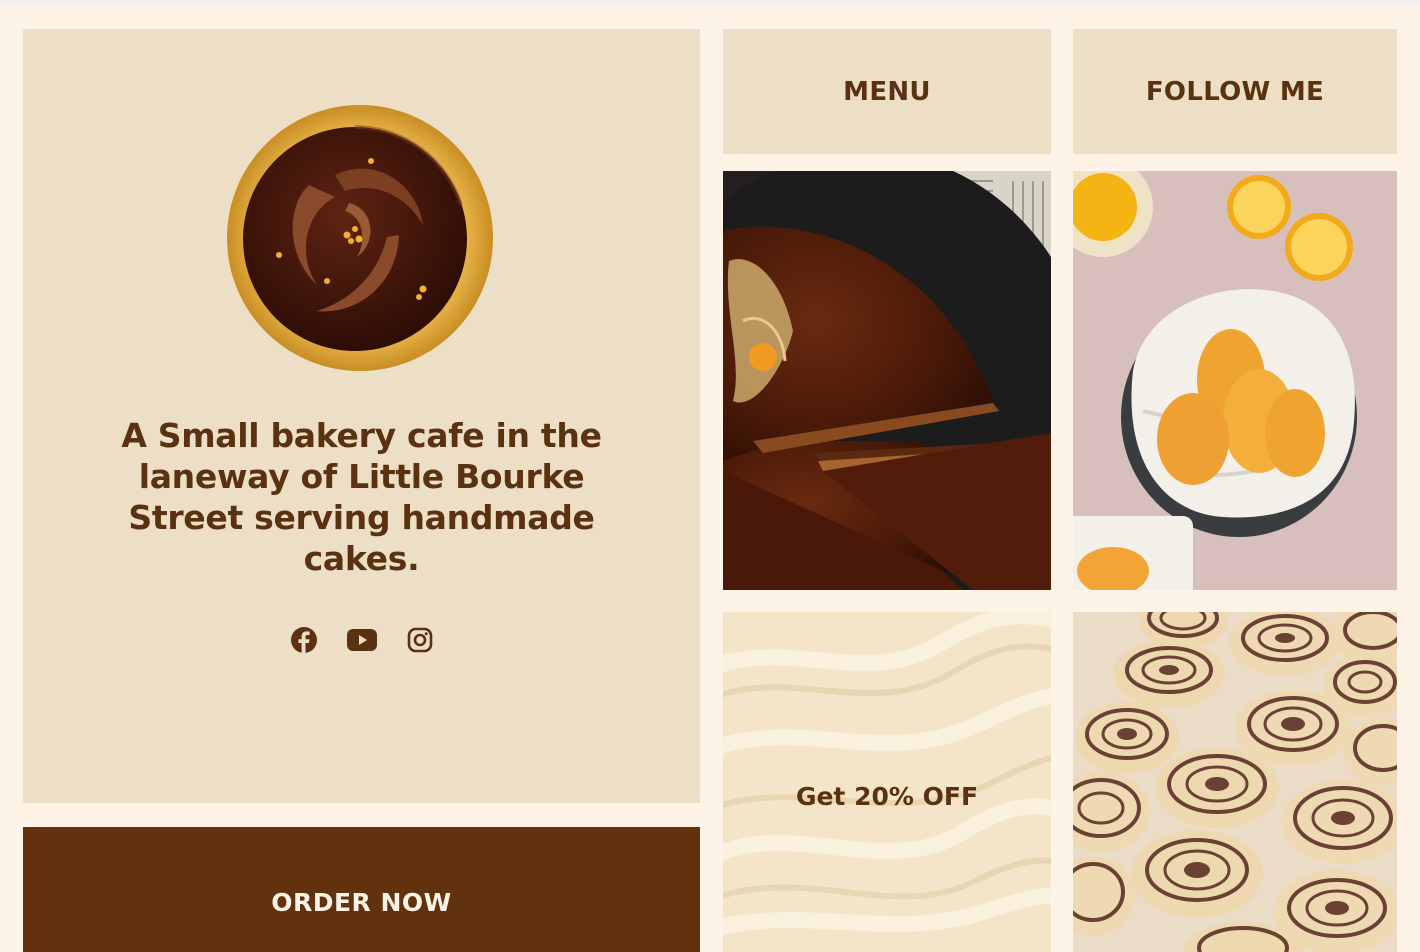 The height and width of the screenshot is (952, 1420). What do you see at coordinates (1235, 380) in the screenshot?
I see `madeleines-photo` at bounding box center [1235, 380].